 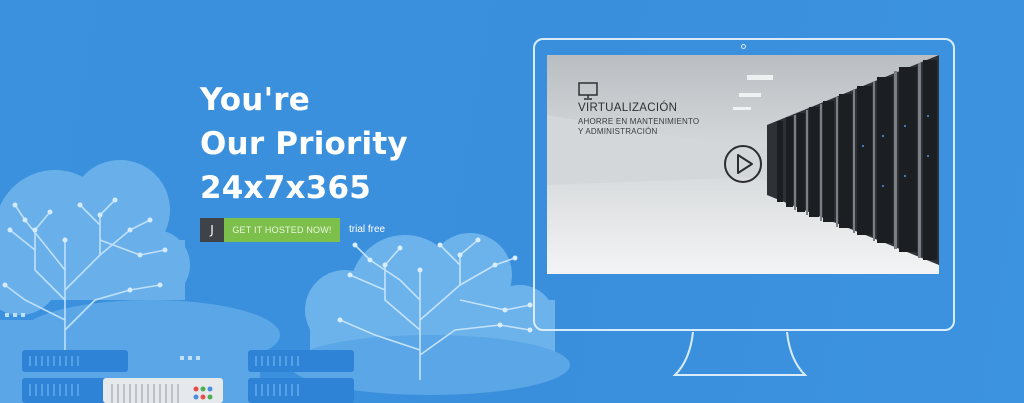 I want to click on hero-headline: You're Our Priority 24x7x365, so click(x=304, y=144).